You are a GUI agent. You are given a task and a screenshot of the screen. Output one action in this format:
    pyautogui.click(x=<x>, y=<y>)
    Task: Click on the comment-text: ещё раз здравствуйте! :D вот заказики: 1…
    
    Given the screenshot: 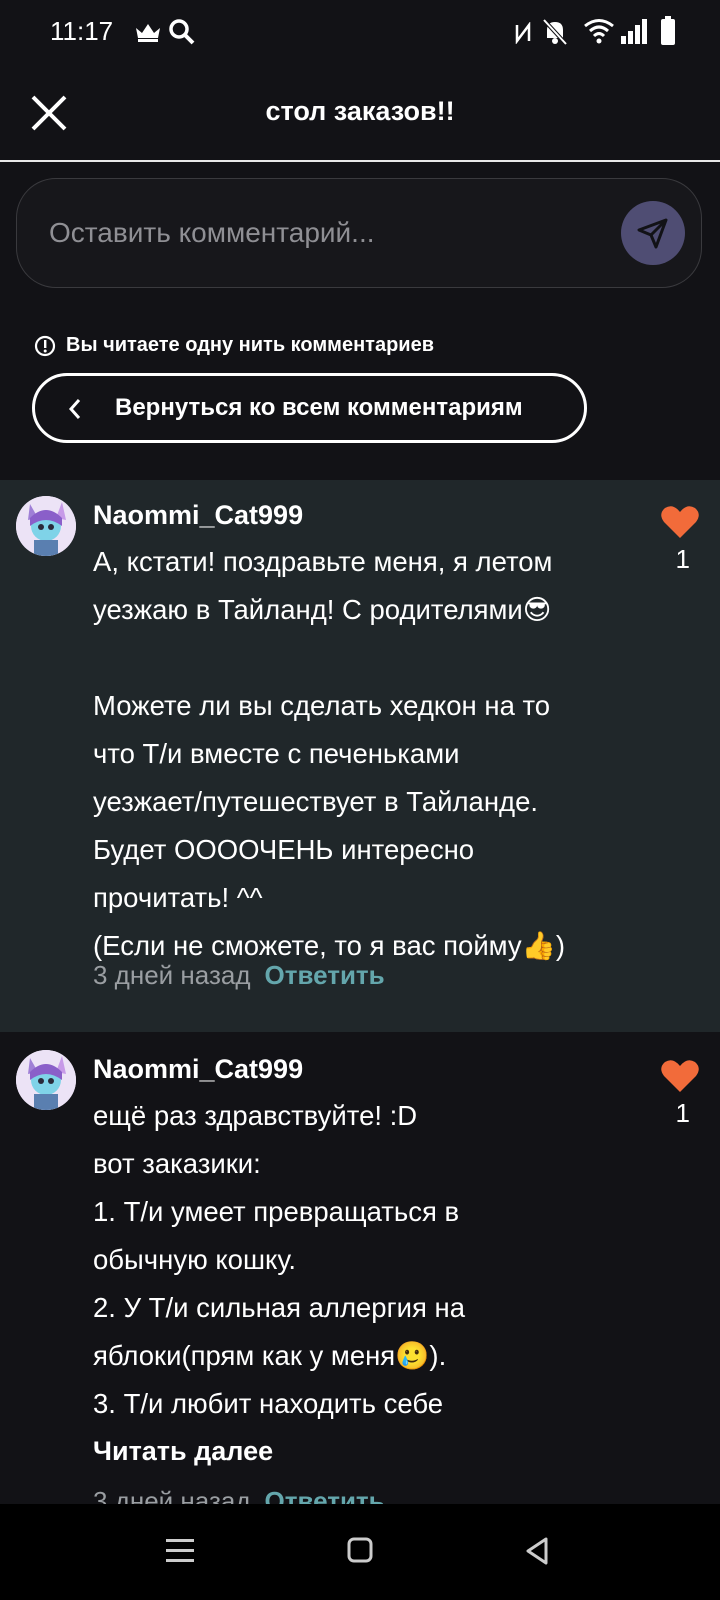 What is the action you would take?
    pyautogui.click(x=279, y=1259)
    